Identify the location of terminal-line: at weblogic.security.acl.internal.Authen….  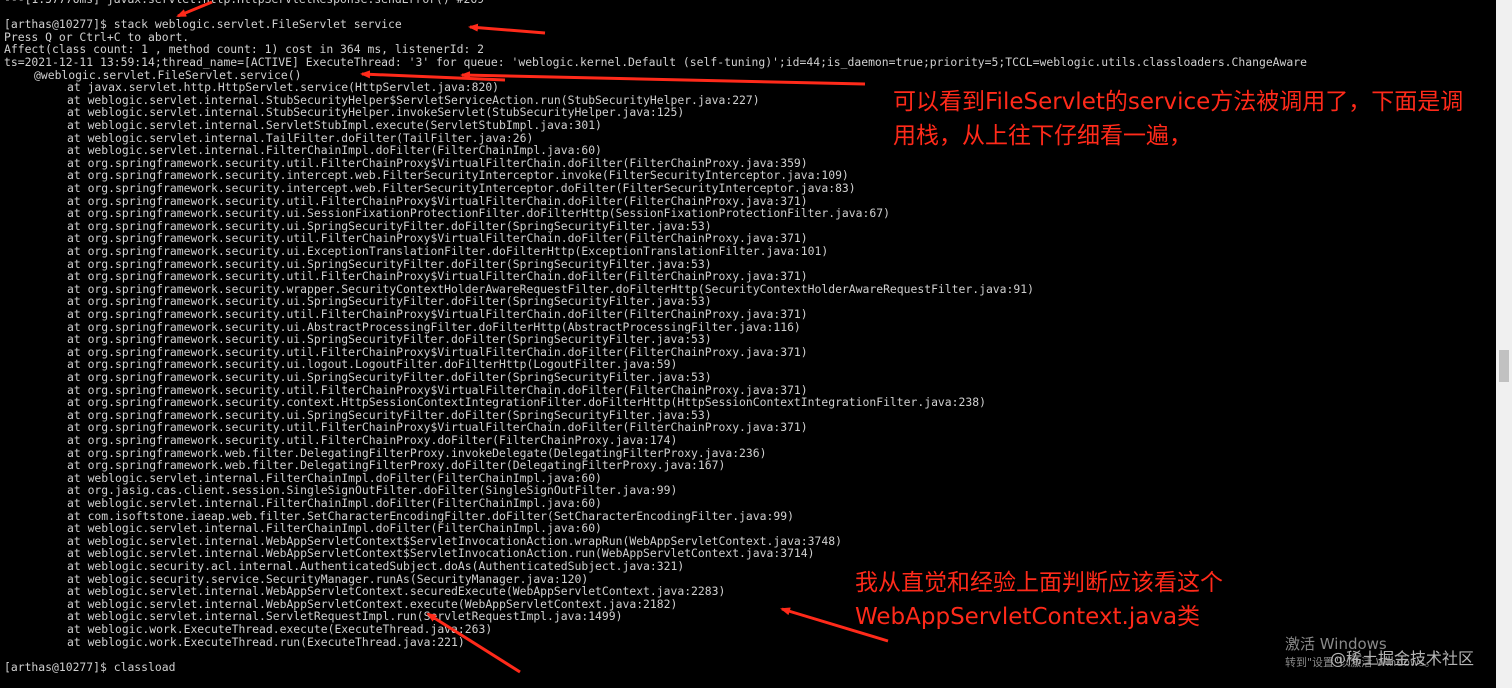
(376, 566).